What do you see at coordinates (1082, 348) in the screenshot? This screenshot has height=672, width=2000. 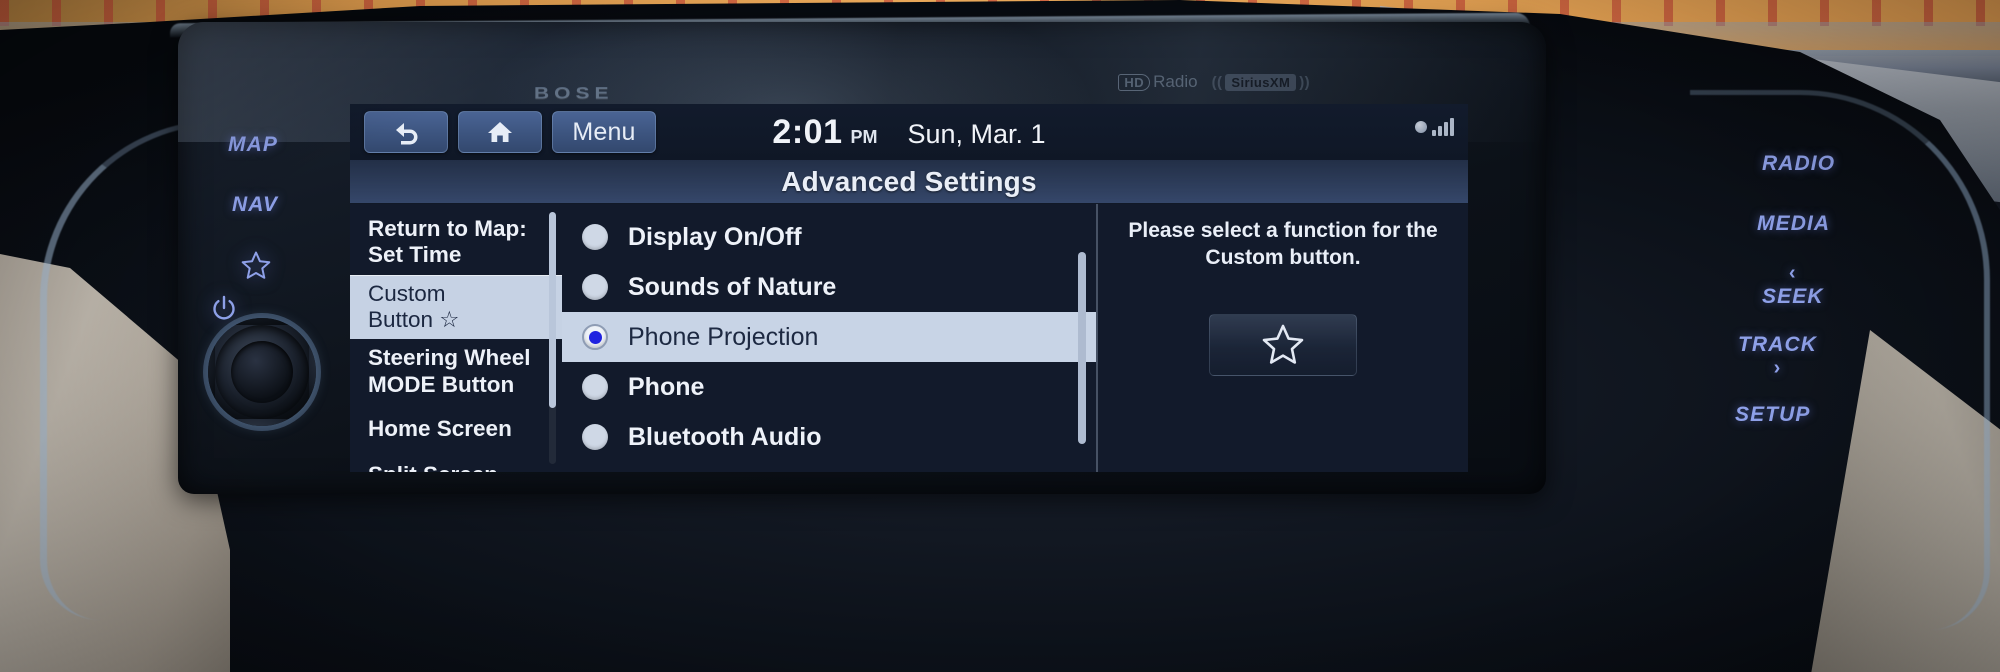 I see `option-list-scrollbar` at bounding box center [1082, 348].